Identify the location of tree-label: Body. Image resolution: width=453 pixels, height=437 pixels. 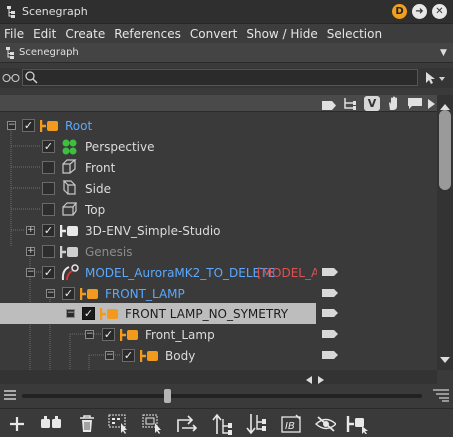
(180, 355).